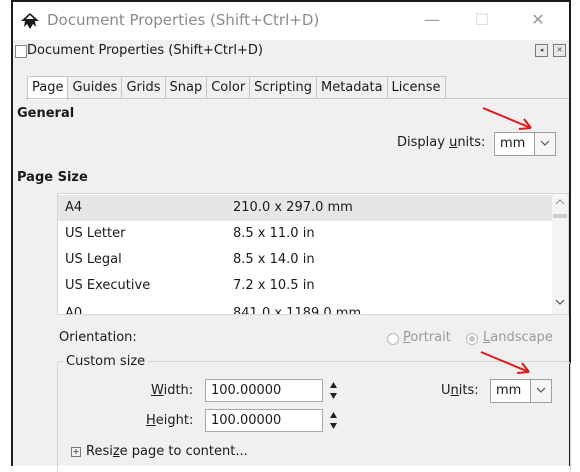  I want to click on width-field: 100.00000, so click(264, 390).